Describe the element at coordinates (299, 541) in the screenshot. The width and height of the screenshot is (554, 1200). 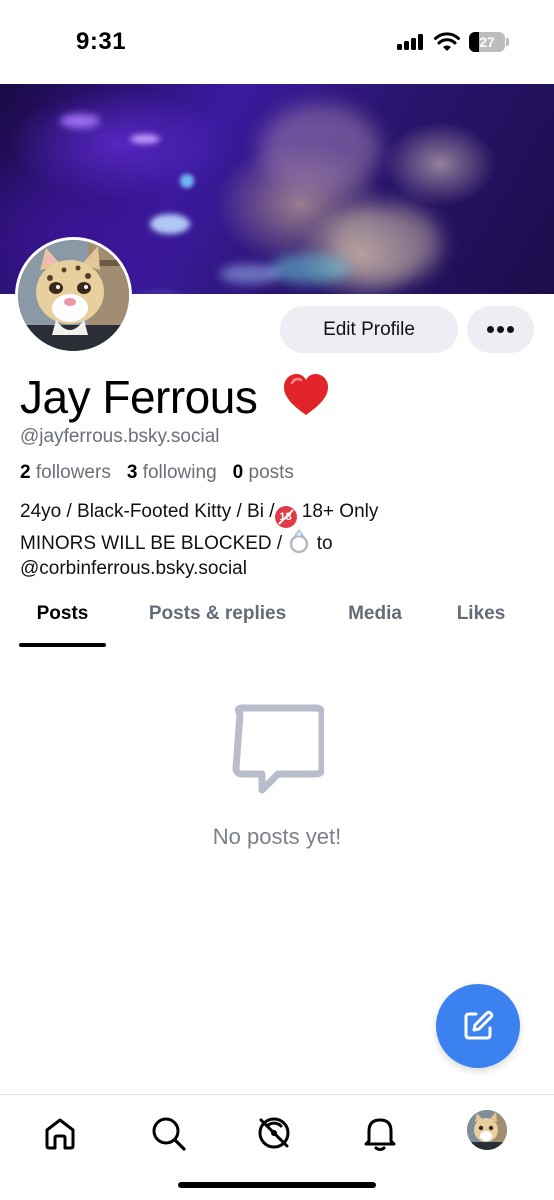
I see `ring-icon` at that location.